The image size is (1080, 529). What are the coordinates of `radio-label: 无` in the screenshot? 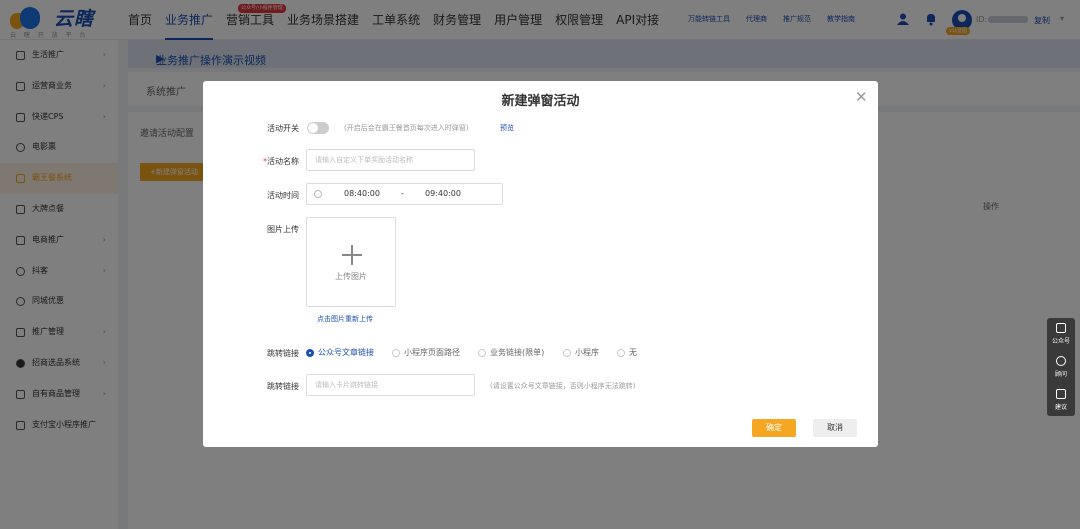 It's located at (633, 352).